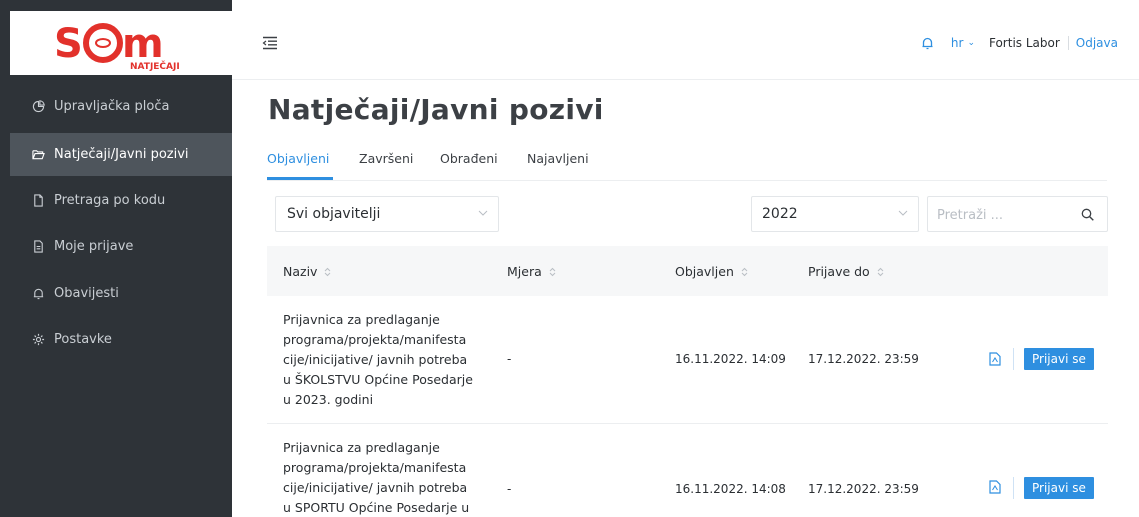 The height and width of the screenshot is (517, 1139). Describe the element at coordinates (386, 158) in the screenshot. I see `tab-finished: Završeni` at that location.